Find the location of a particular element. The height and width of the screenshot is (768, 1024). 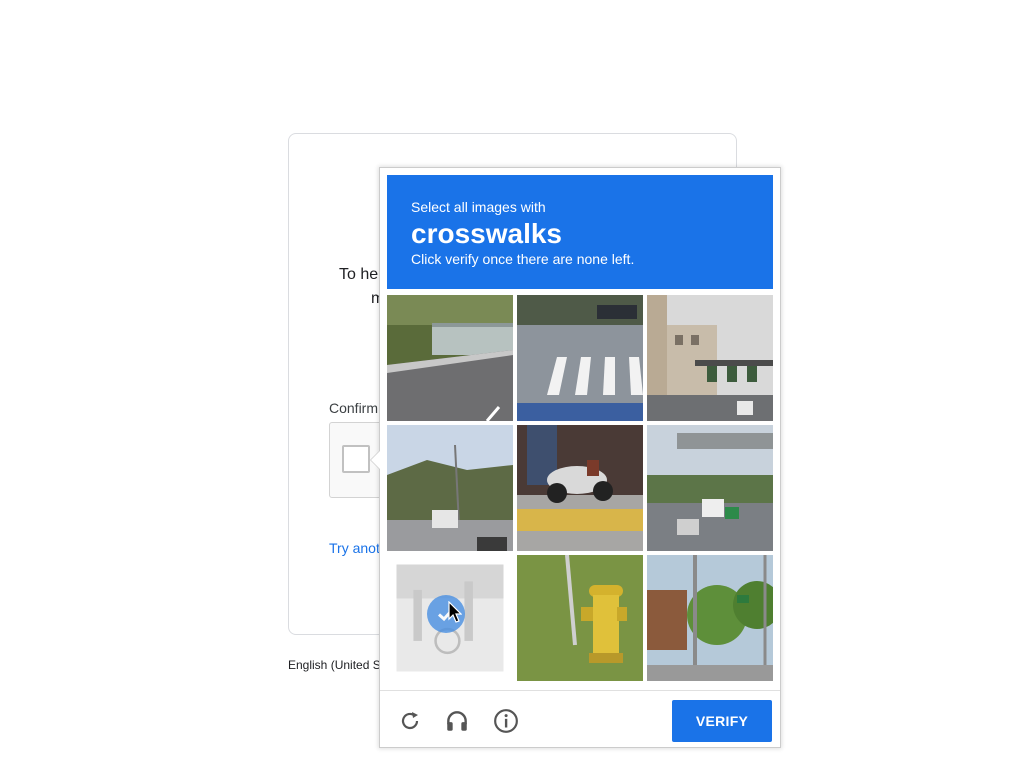

confirm-label: Confirm is located at coordinates (354, 408).